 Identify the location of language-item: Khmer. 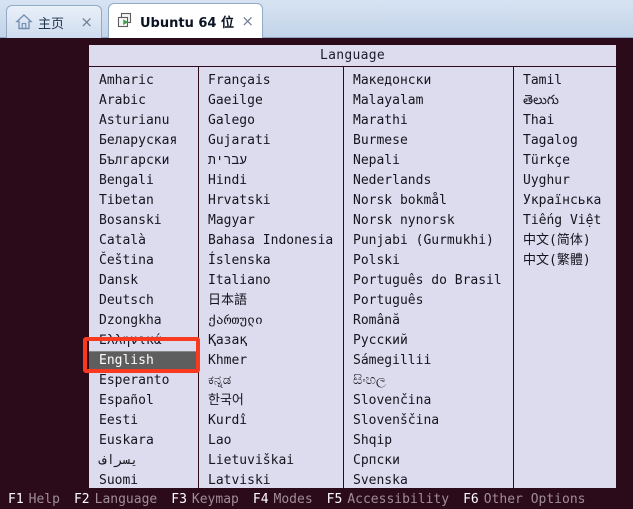
(271, 361).